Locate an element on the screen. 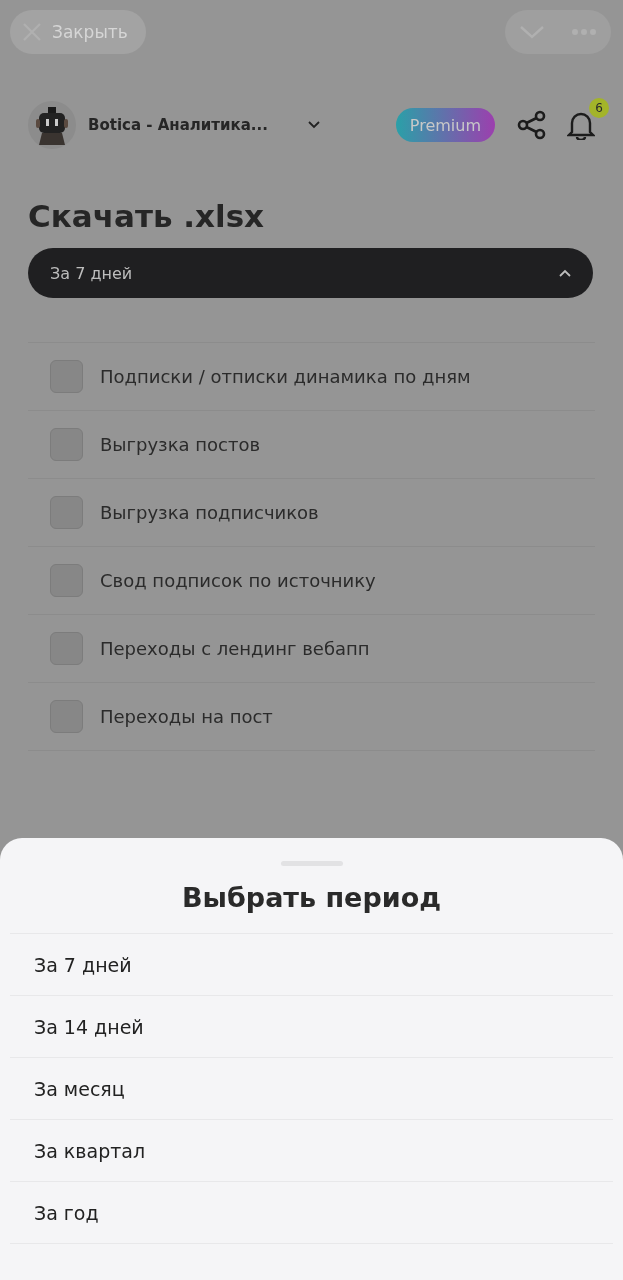 This screenshot has height=1280, width=623. period-select: За 7 дней is located at coordinates (310, 273).